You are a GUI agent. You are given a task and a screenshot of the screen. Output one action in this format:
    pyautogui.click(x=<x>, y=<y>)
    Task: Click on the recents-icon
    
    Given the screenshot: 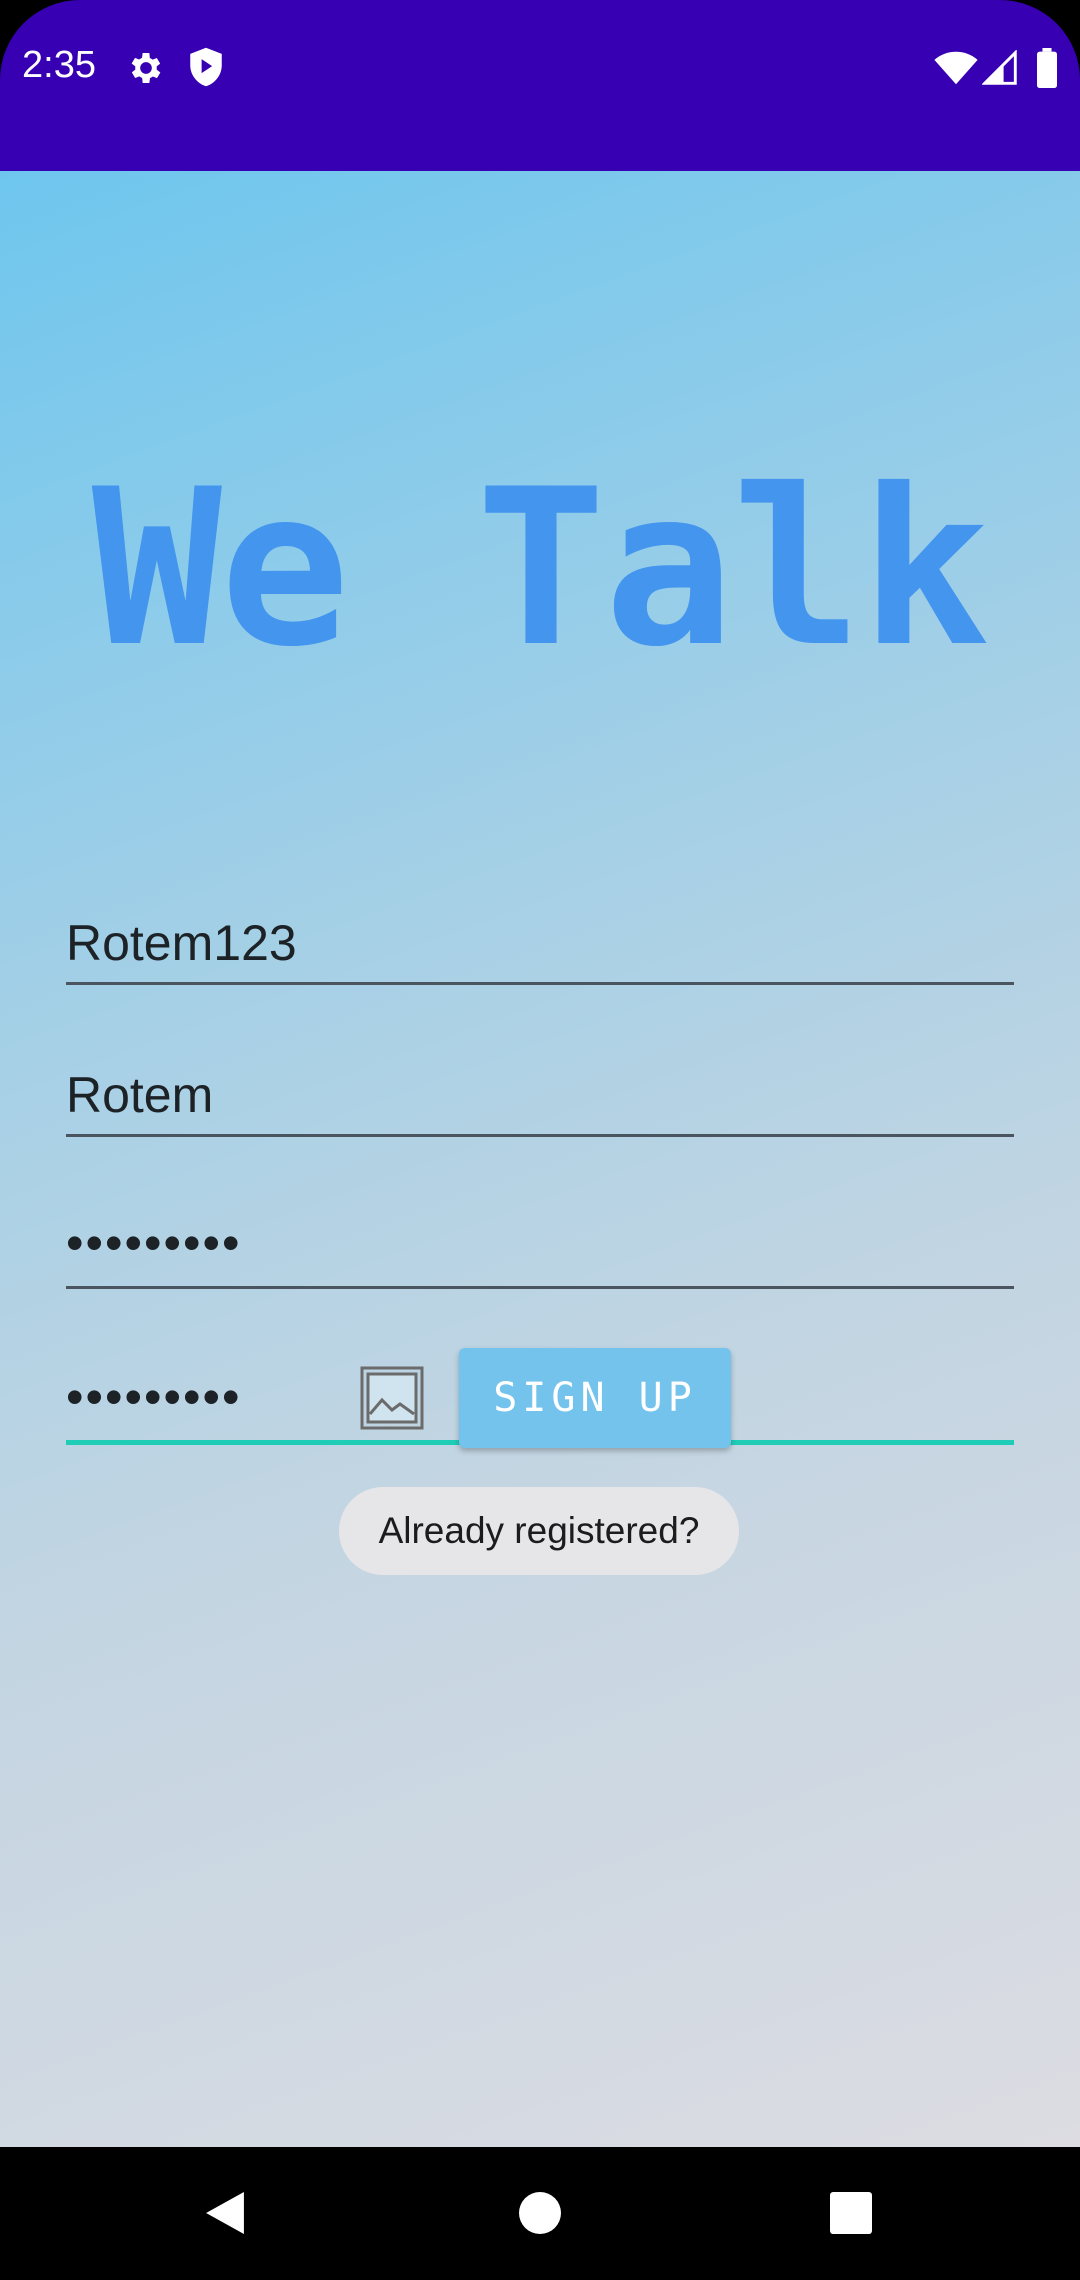 What is the action you would take?
    pyautogui.click(x=851, y=2213)
    